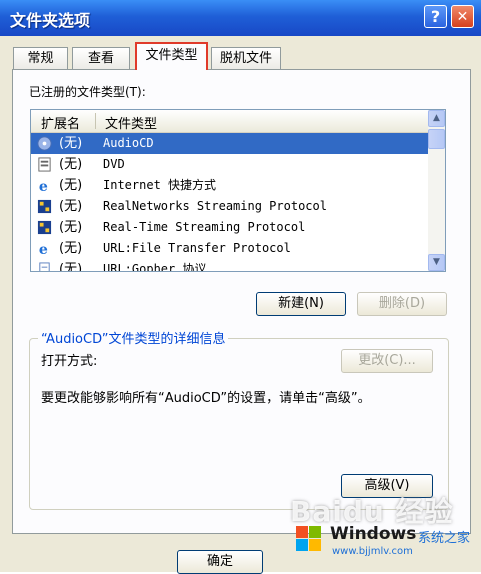 Image resolution: width=481 pixels, height=574 pixels. Describe the element at coordinates (171, 56) in the screenshot. I see `tab-file-types: 文件类型` at that location.